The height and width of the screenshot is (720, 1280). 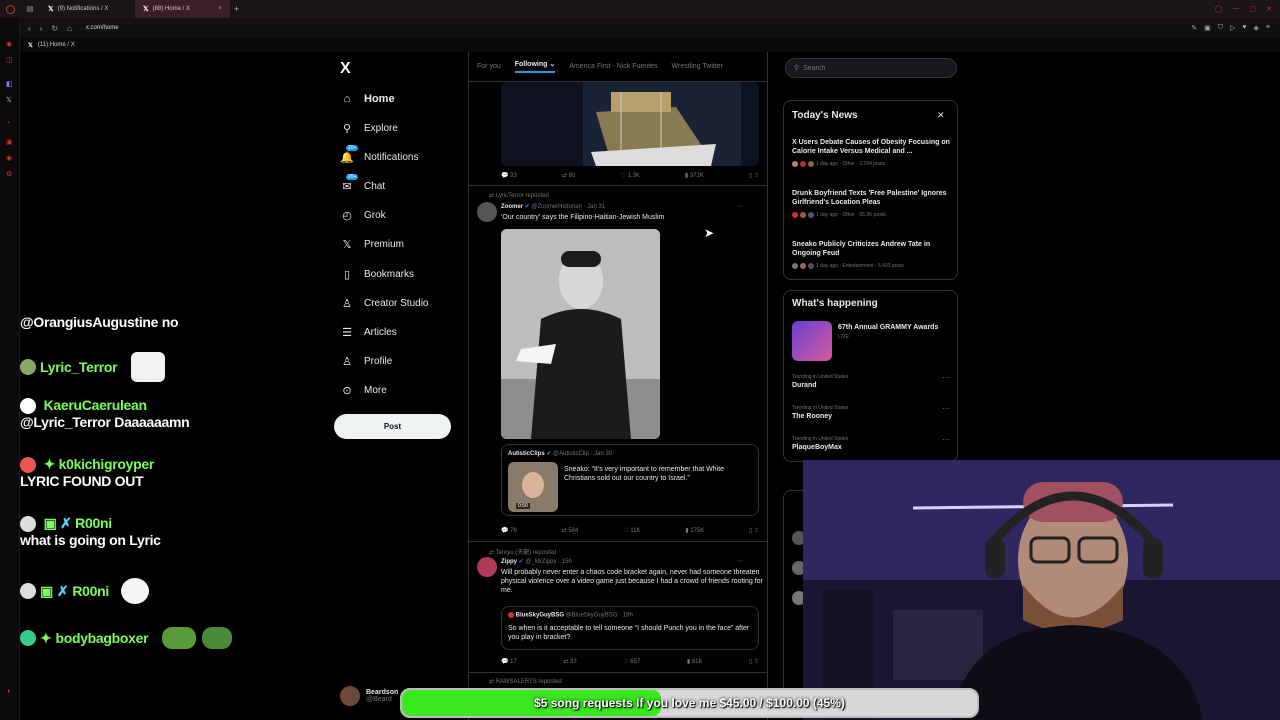 What do you see at coordinates (509, 562) in the screenshot?
I see `author-name: Zippy` at bounding box center [509, 562].